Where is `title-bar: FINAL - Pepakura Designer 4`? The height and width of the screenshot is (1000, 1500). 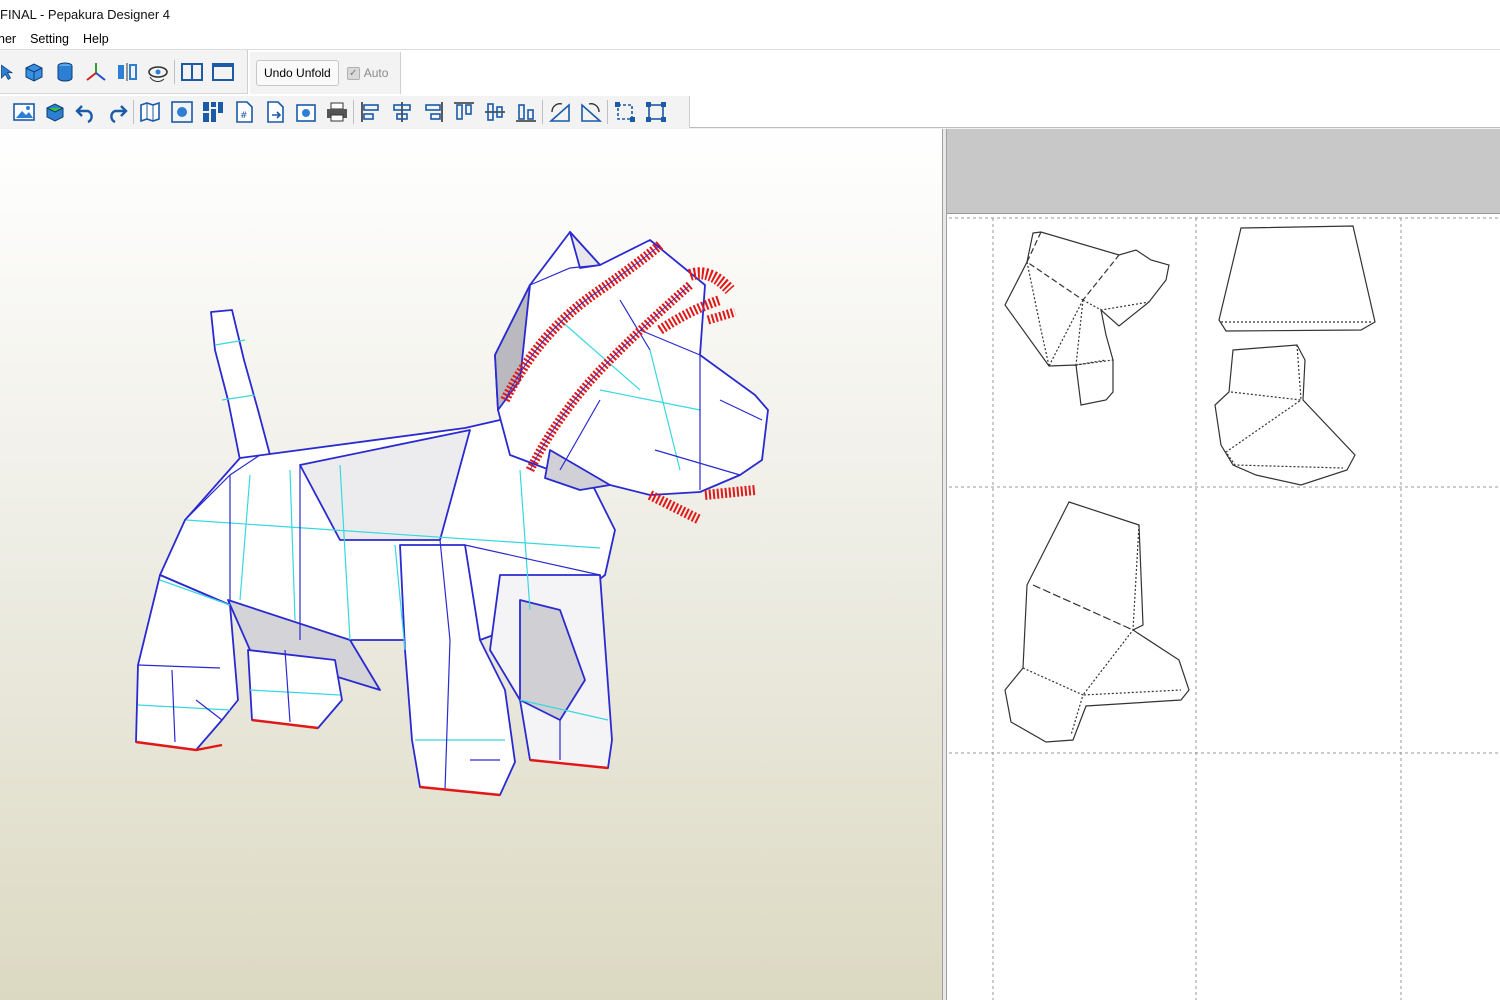
title-bar: FINAL - Pepakura Designer 4 is located at coordinates (750, 14).